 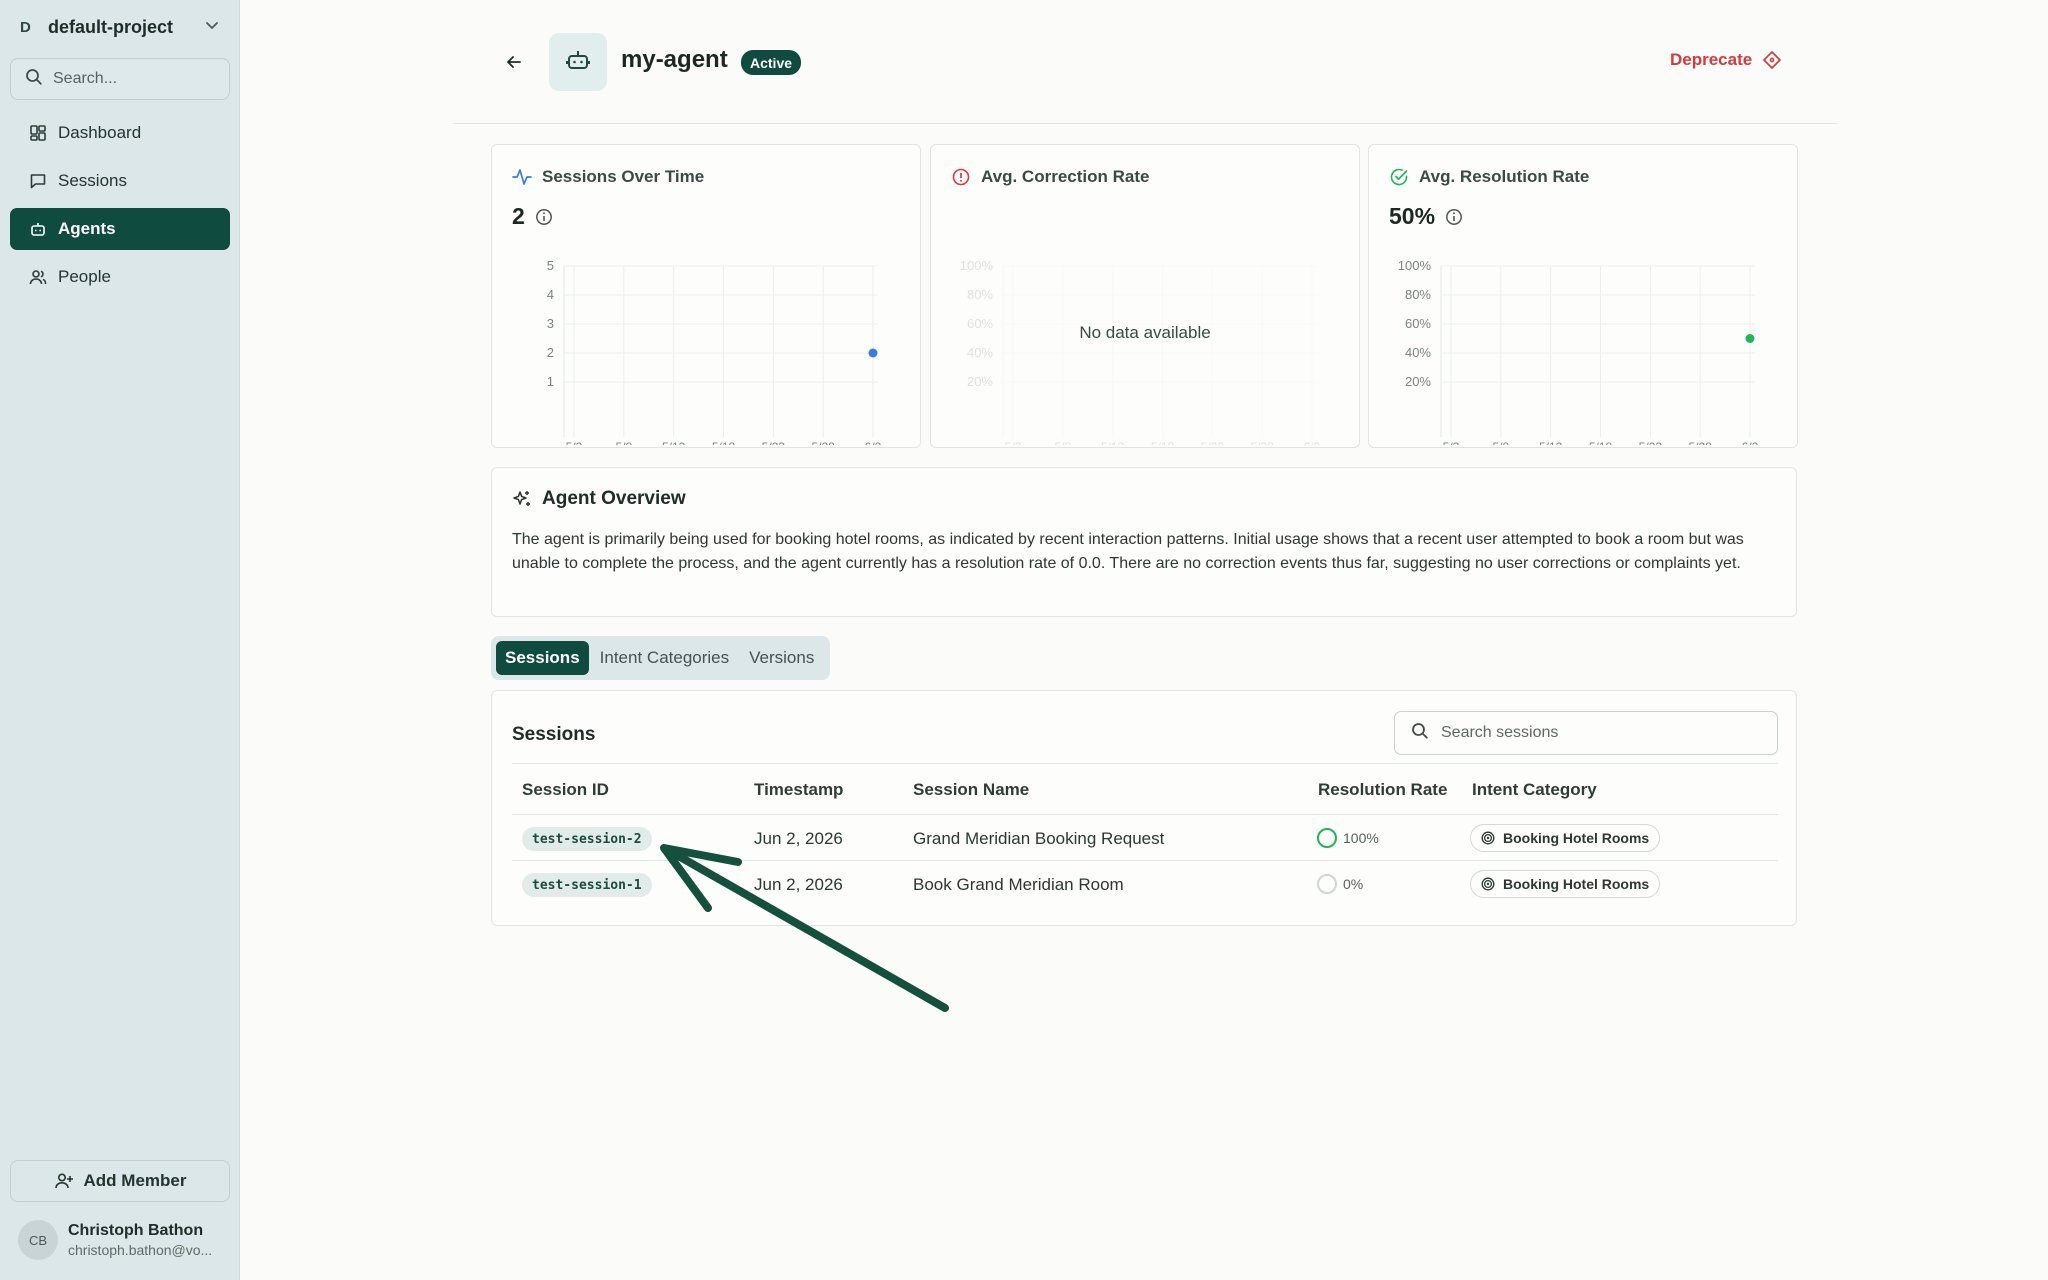 What do you see at coordinates (120, 229) in the screenshot?
I see `sidebar-item-agents: Agents` at bounding box center [120, 229].